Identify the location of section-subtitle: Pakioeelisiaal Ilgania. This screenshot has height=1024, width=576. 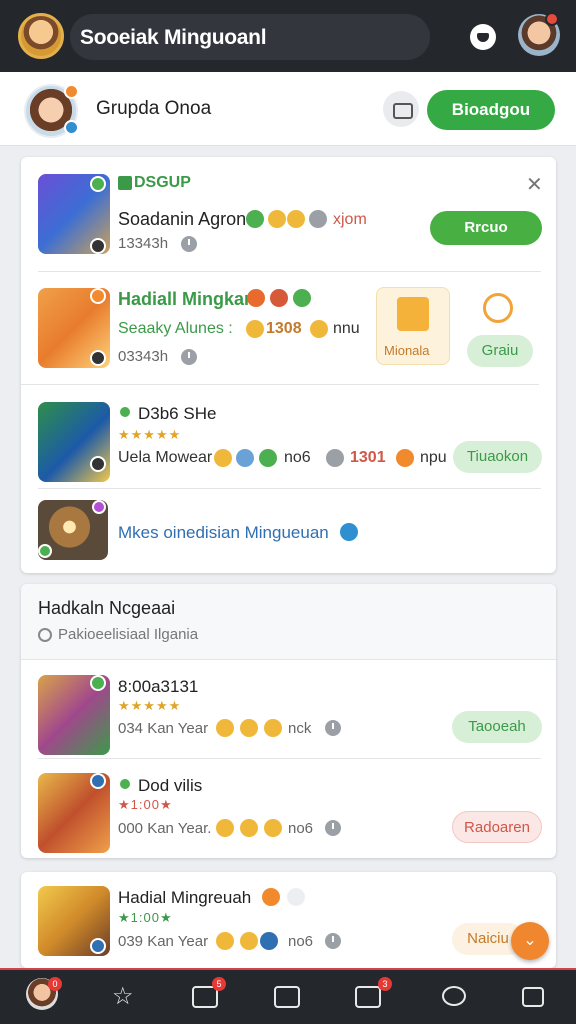
(128, 634).